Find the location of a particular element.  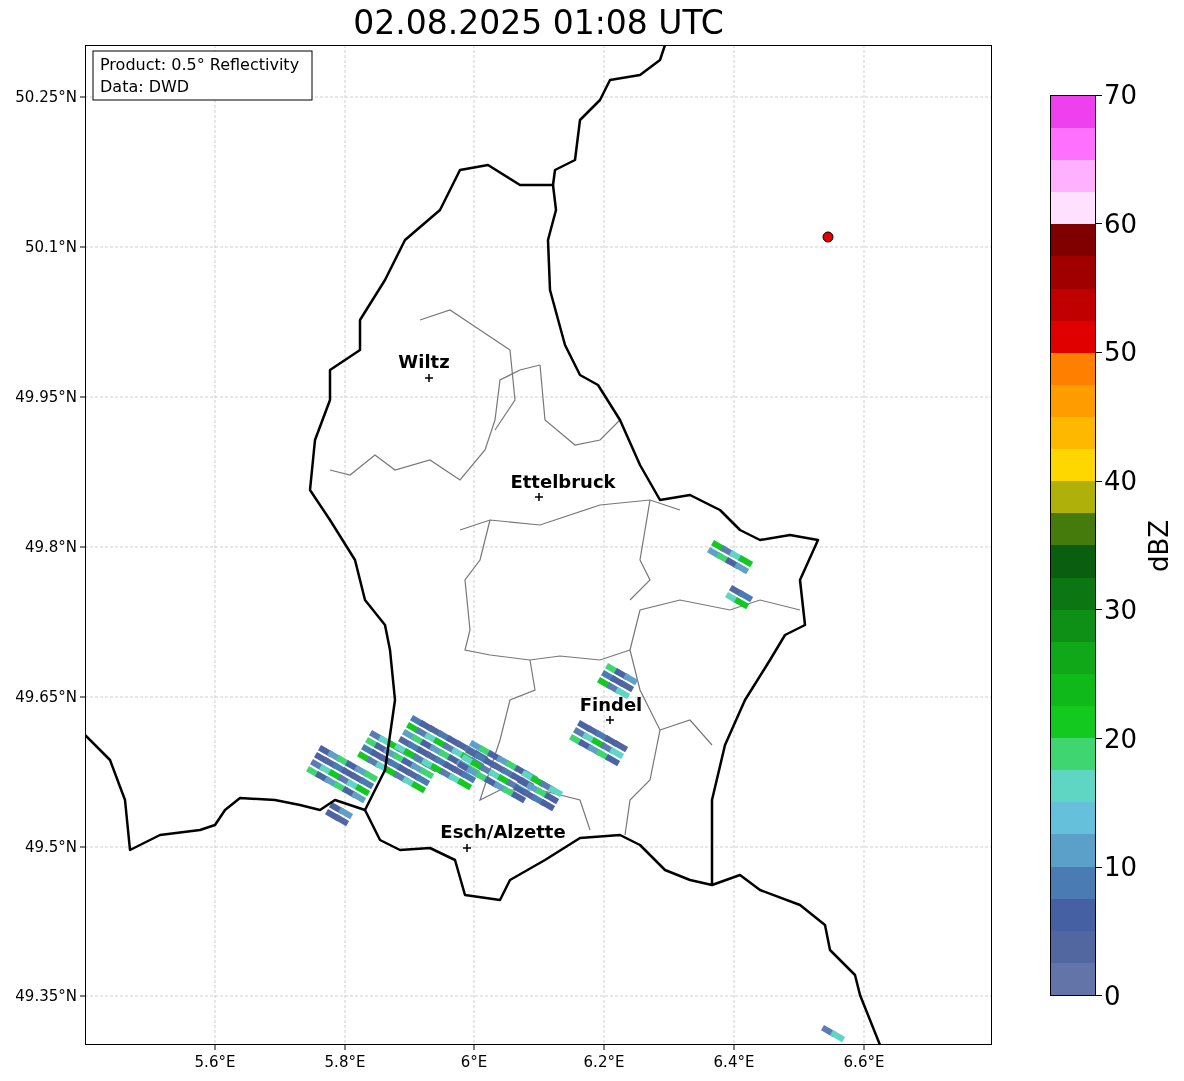

info-text: Product: 0.5° Reflectivity is located at coordinates (200, 64).